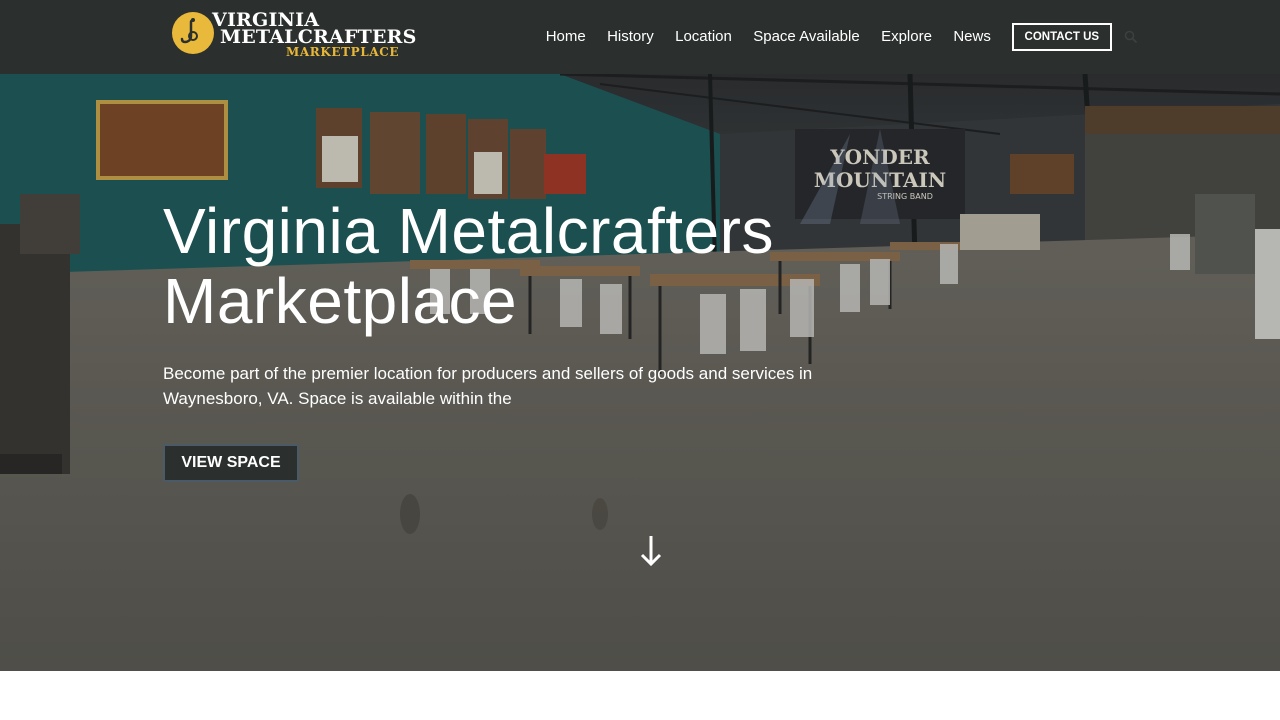 Image resolution: width=1280 pixels, height=720 pixels. What do you see at coordinates (640, 695) in the screenshot?
I see `content-section-start` at bounding box center [640, 695].